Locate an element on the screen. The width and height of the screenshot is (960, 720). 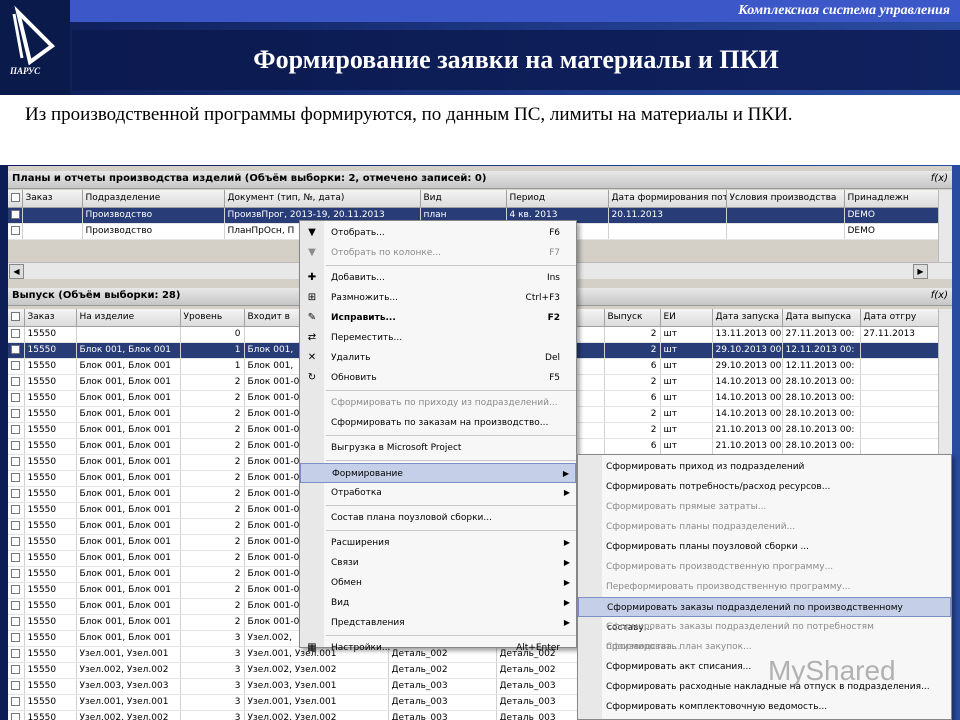
menu-item: ✕ Удалить Del is located at coordinates (438, 358).